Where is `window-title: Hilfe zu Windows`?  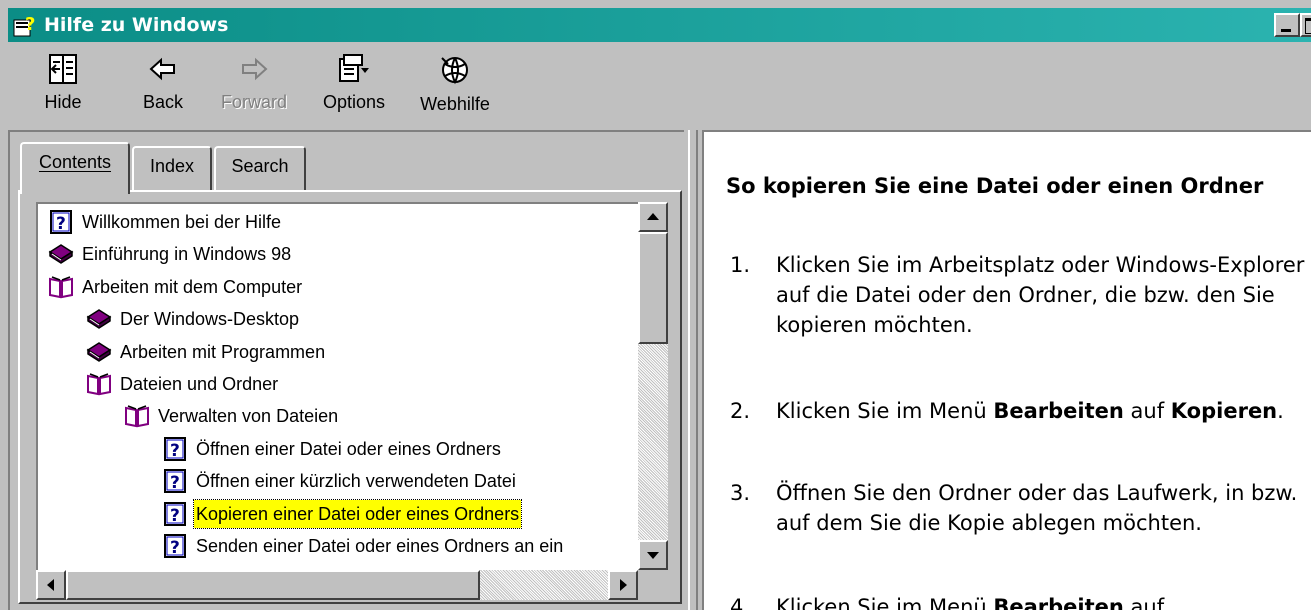
window-title: Hilfe zu Windows is located at coordinates (136, 25).